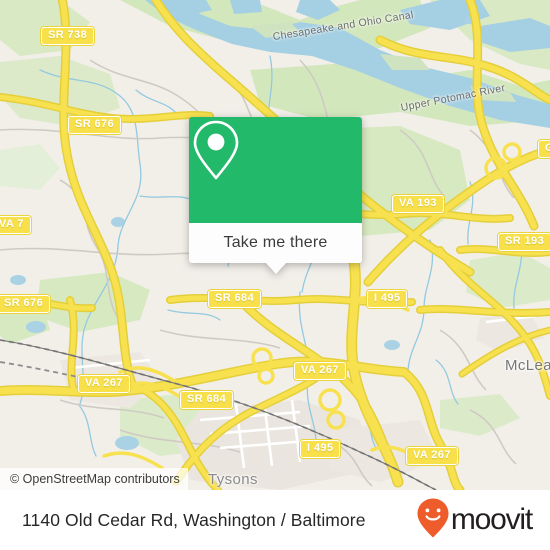 This screenshot has width=550, height=550. I want to click on road-shield-sr-684-2: SR 684, so click(207, 400).